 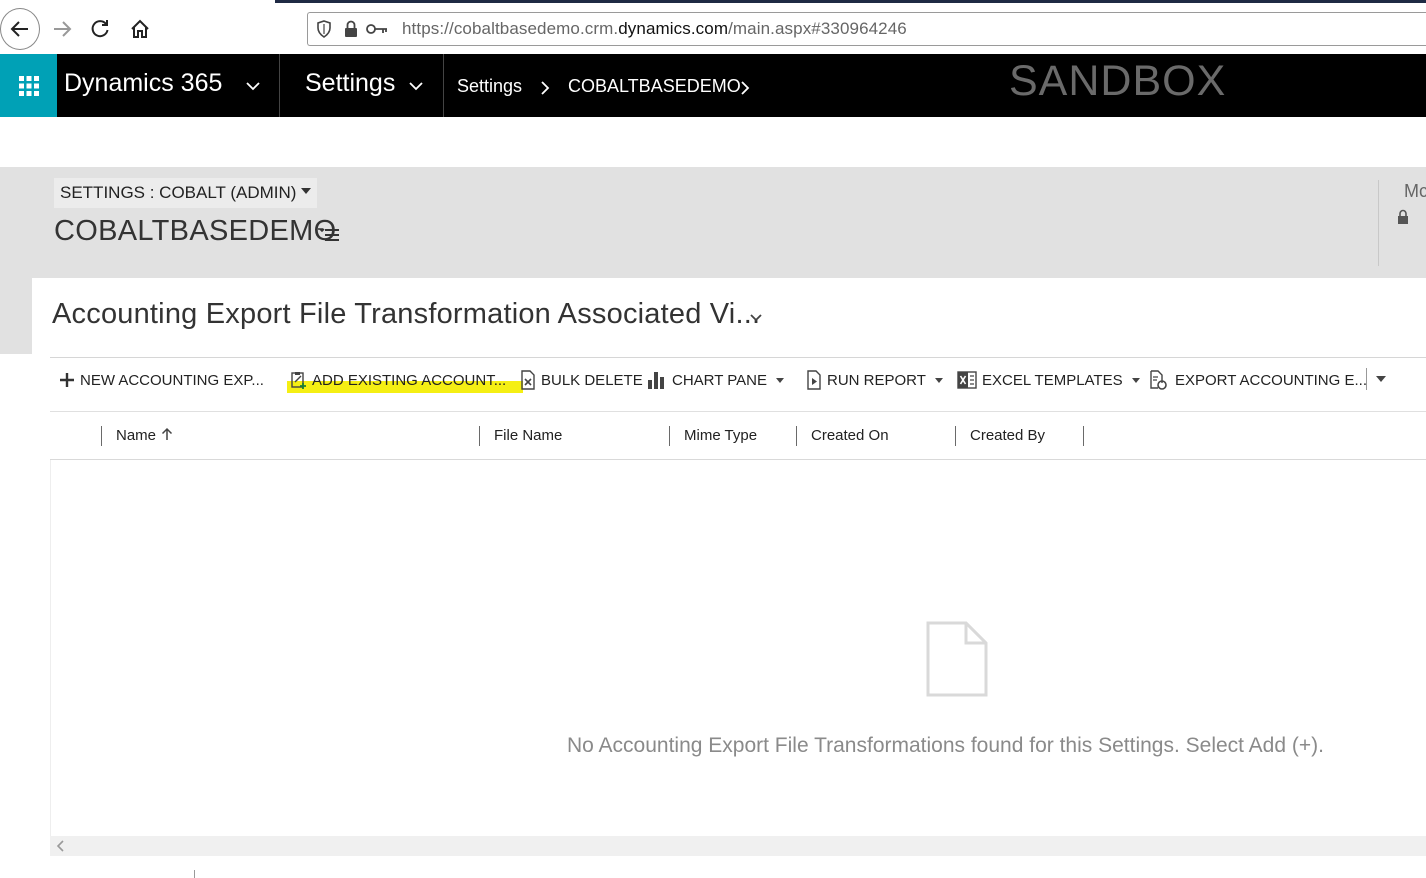 I want to click on forward-button, so click(x=62, y=29).